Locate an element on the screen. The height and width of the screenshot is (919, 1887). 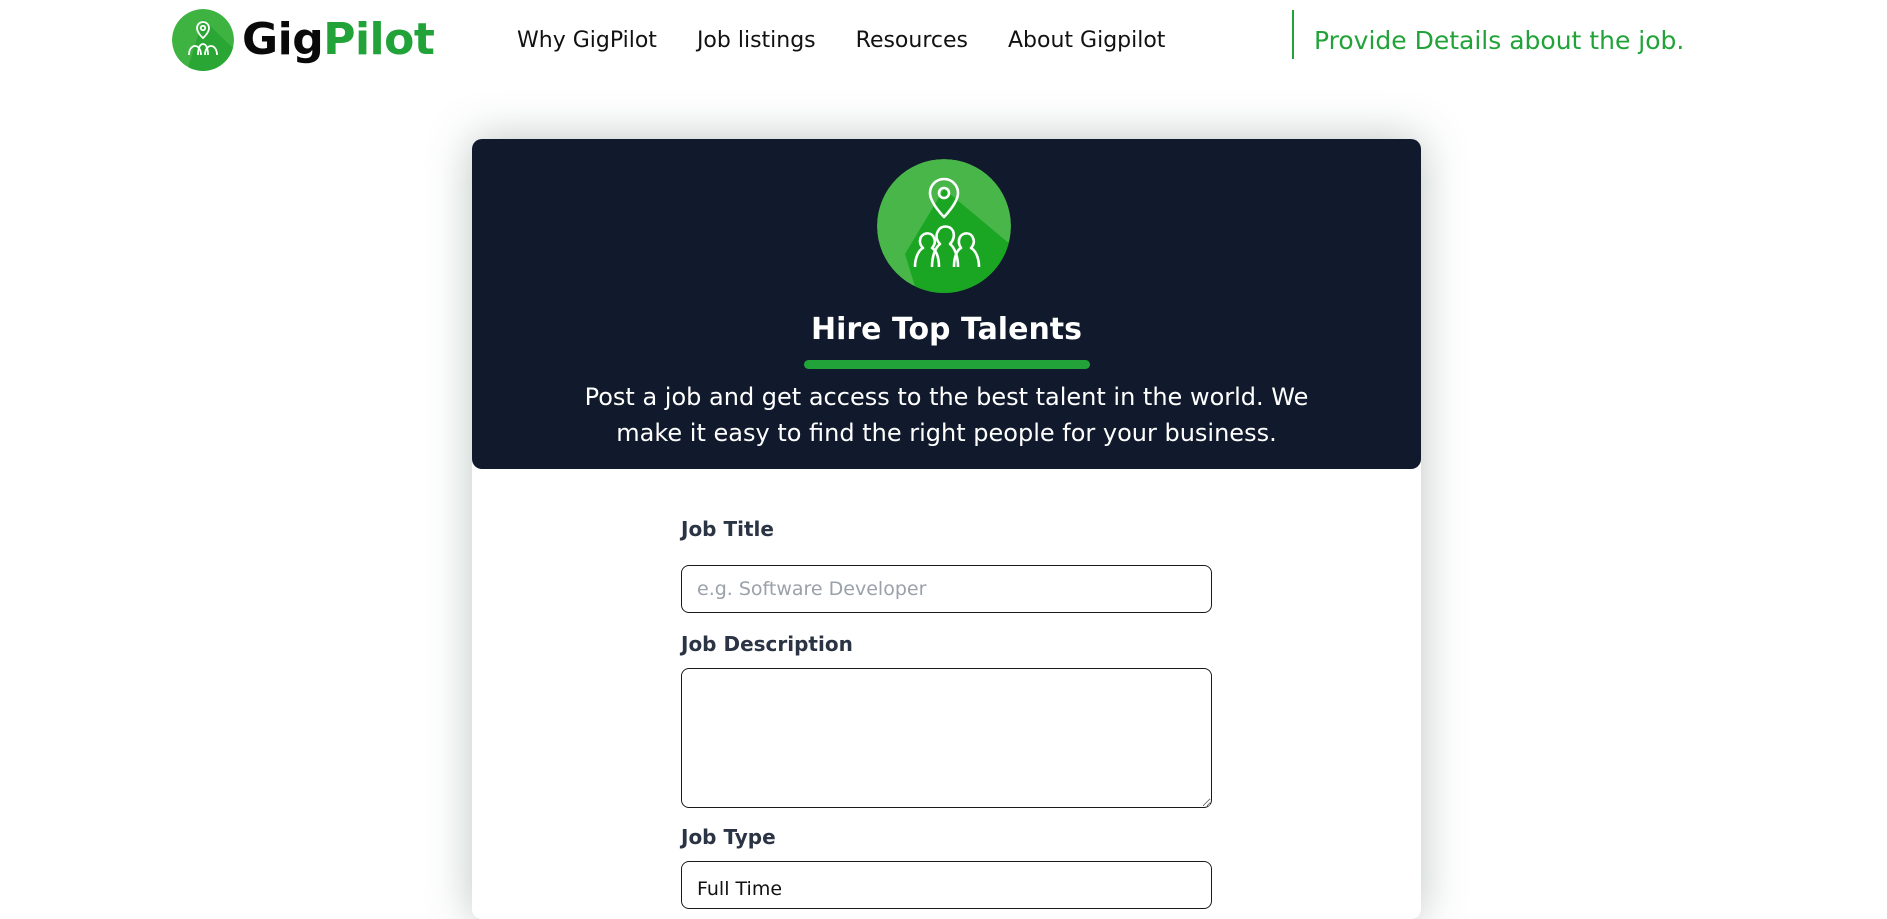
nav-link-resources: Resources is located at coordinates (912, 40).